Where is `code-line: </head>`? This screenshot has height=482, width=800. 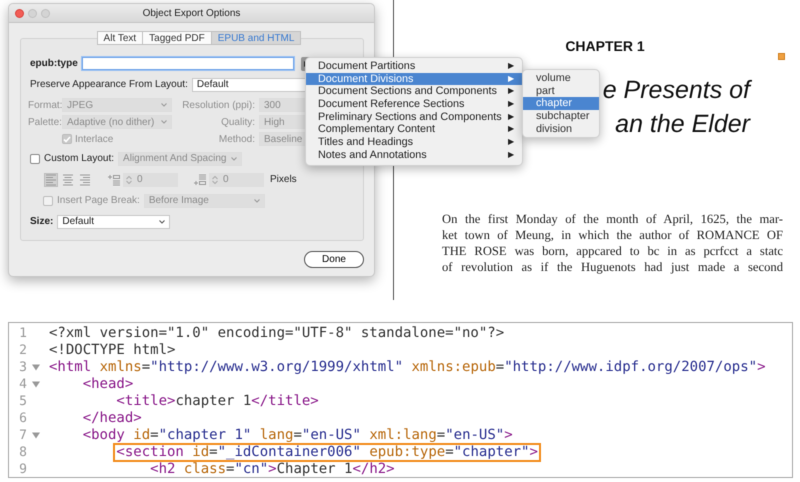 code-line: </head> is located at coordinates (112, 418).